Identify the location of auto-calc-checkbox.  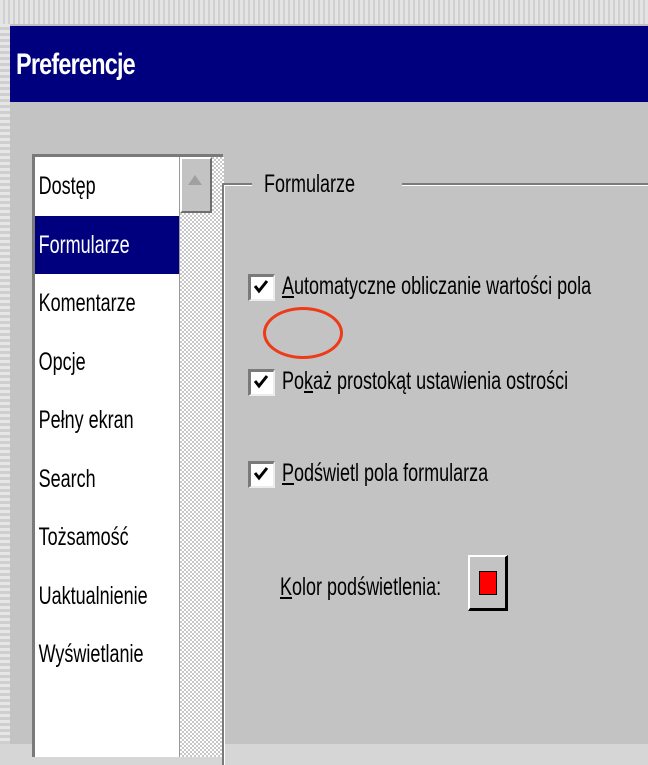
(261, 287).